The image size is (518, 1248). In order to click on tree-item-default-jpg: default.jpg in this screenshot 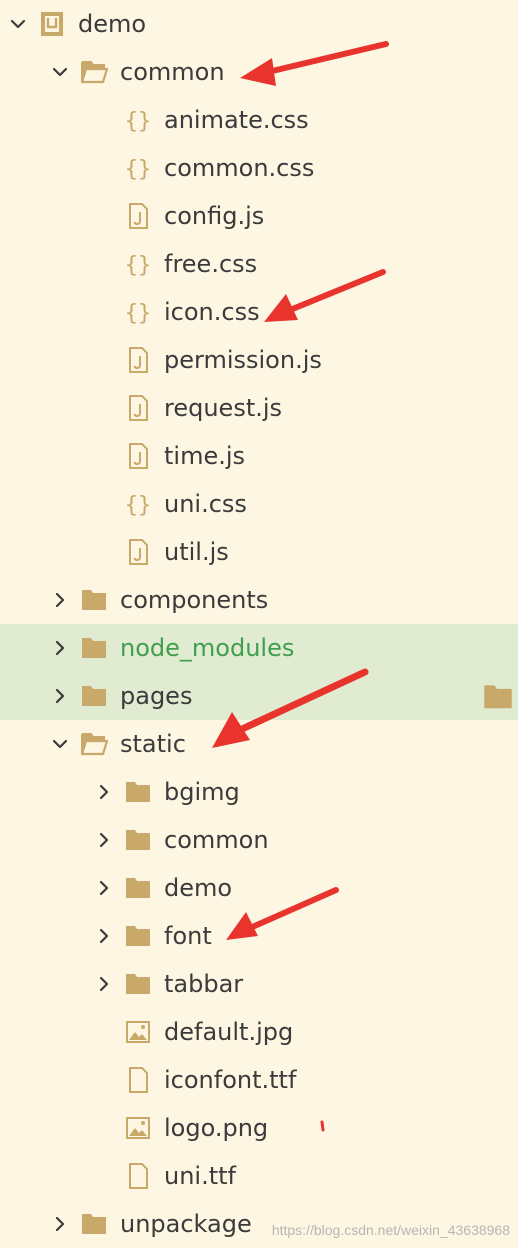, I will do `click(259, 1032)`.